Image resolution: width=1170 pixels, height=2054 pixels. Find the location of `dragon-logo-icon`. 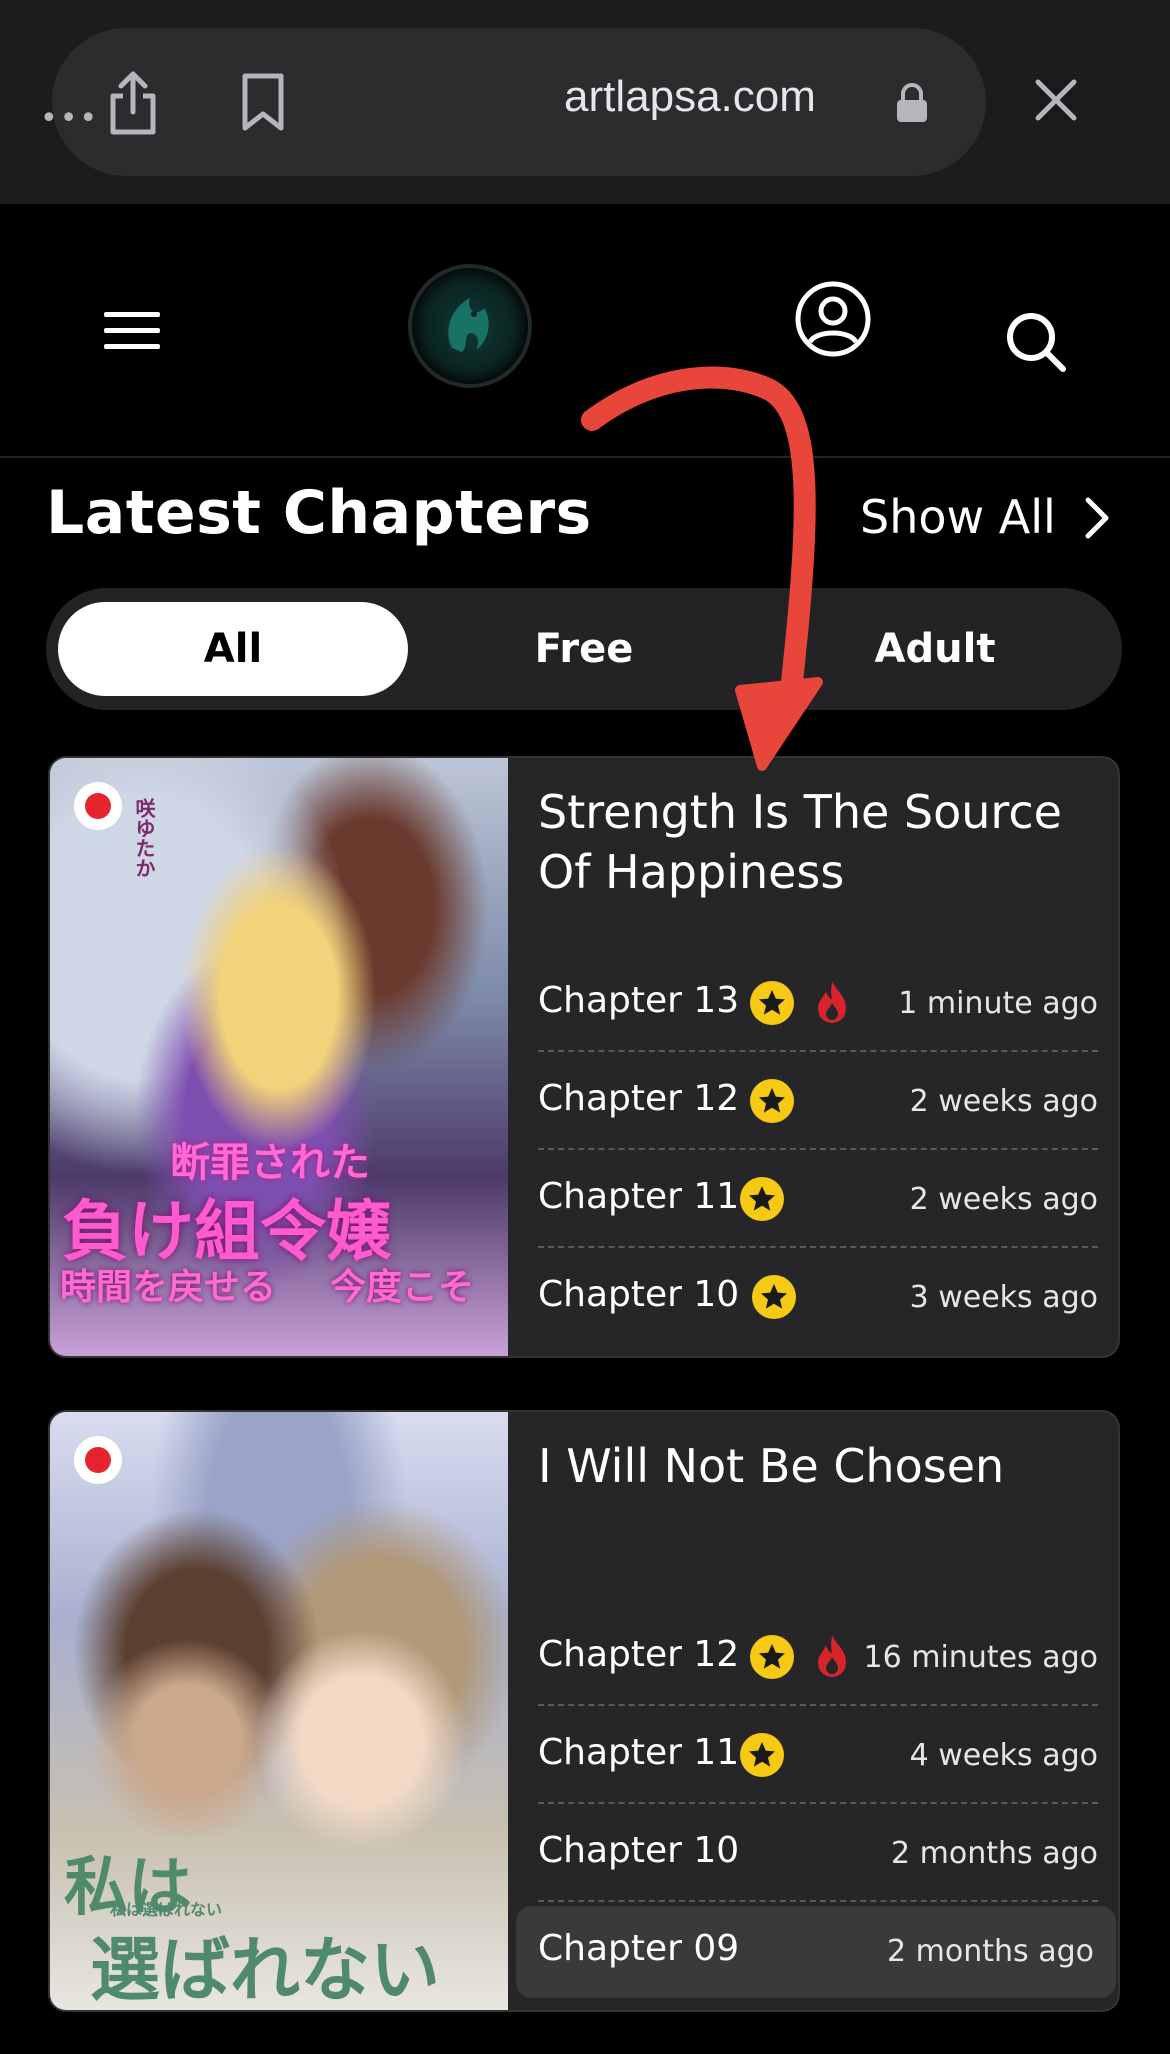

dragon-logo-icon is located at coordinates (468, 325).